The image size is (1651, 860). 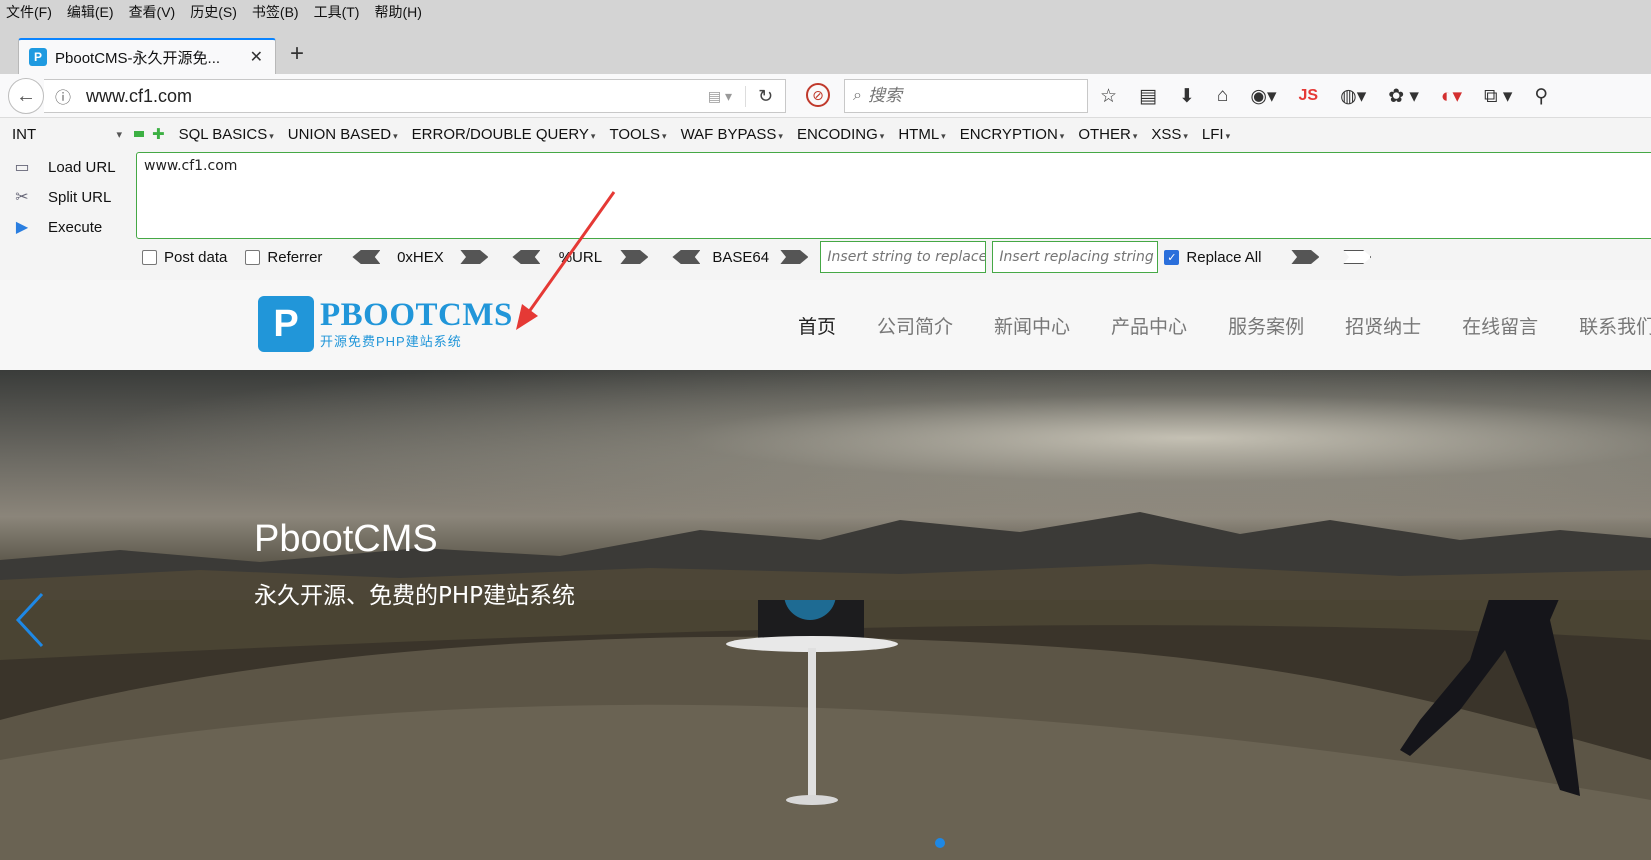 I want to click on nav-message: 在线留言, so click(x=1500, y=325).